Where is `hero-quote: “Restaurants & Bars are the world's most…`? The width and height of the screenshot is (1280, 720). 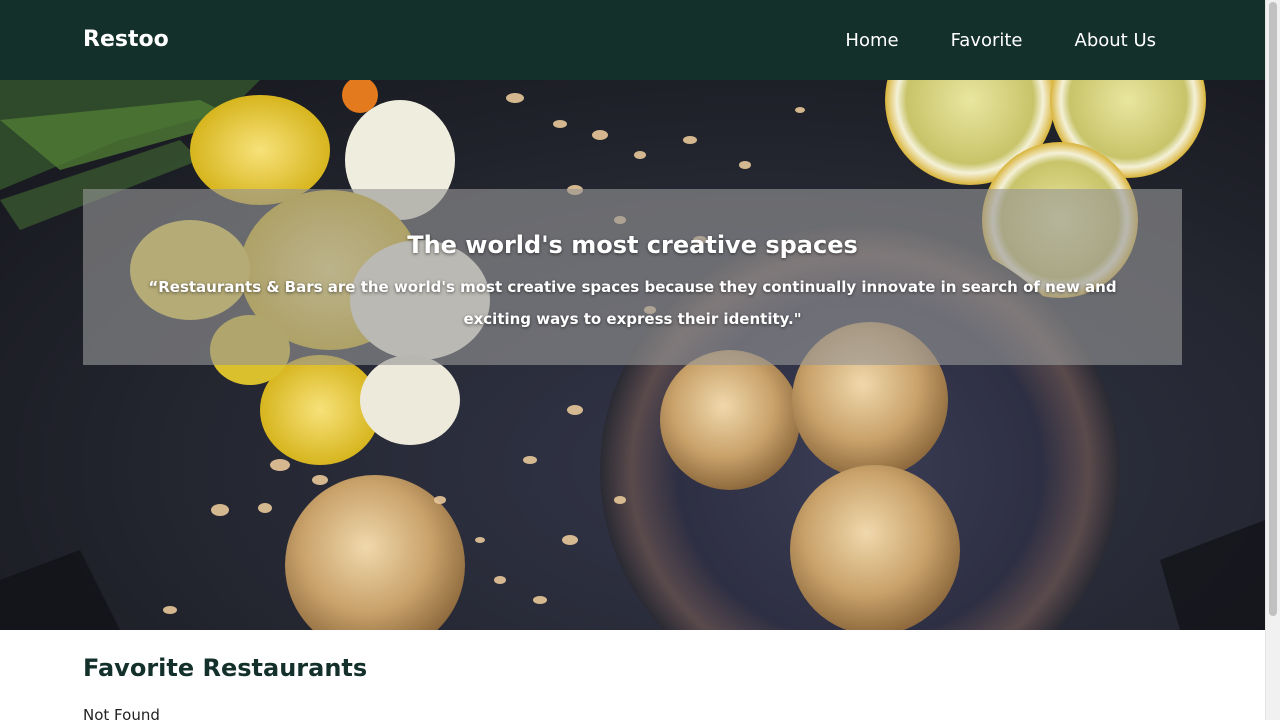 hero-quote: “Restaurants & Bars are the world's most… is located at coordinates (632, 303).